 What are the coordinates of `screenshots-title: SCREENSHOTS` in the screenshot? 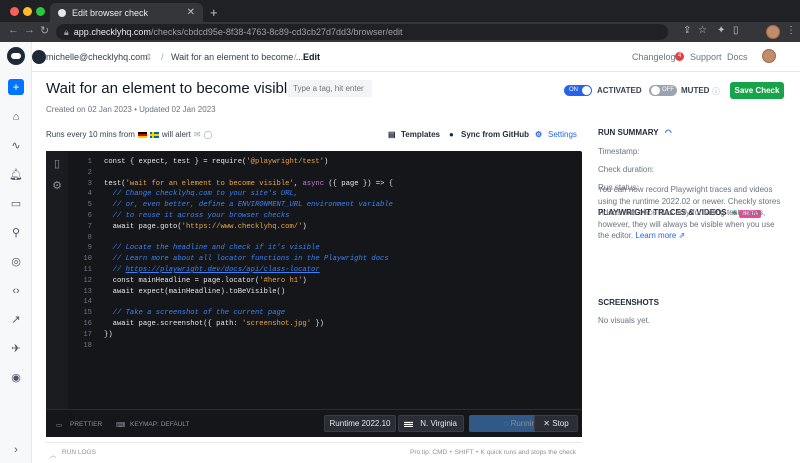 It's located at (628, 302).